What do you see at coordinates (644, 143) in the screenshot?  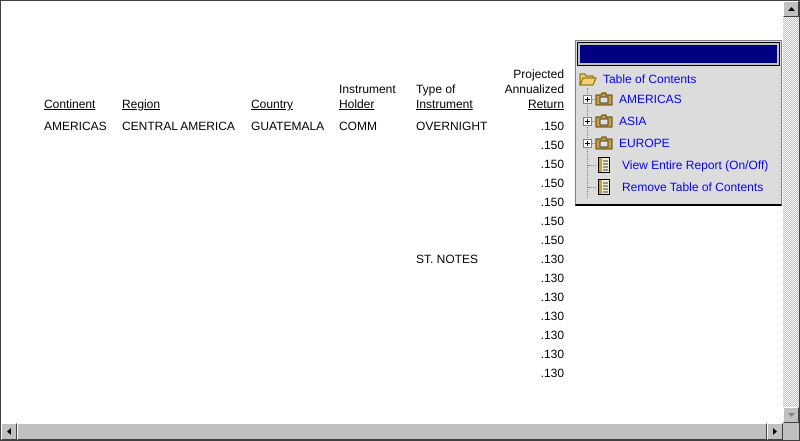 I see `toc-link: EUROPE` at bounding box center [644, 143].